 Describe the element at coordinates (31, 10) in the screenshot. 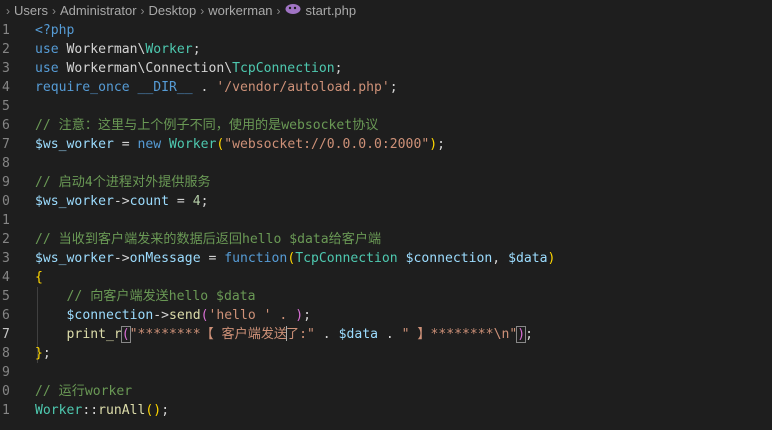

I see `breadcrumb-item-users: Users` at that location.